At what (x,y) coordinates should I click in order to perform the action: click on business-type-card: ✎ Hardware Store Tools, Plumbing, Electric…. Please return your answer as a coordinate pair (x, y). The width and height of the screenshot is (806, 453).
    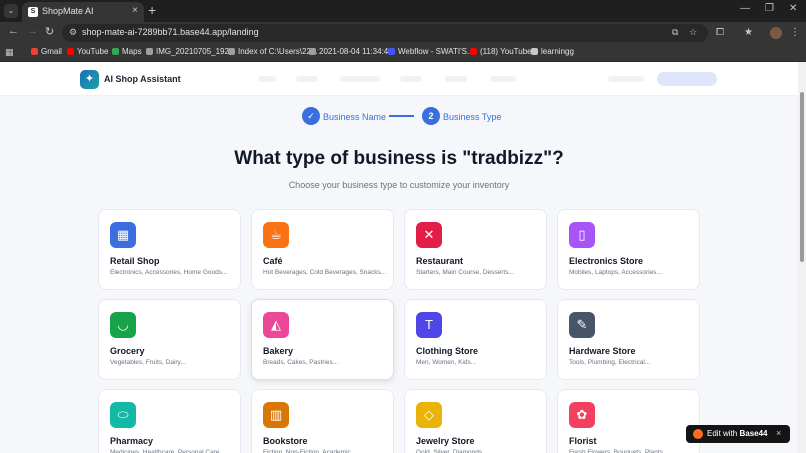
    Looking at the image, I should click on (628, 339).